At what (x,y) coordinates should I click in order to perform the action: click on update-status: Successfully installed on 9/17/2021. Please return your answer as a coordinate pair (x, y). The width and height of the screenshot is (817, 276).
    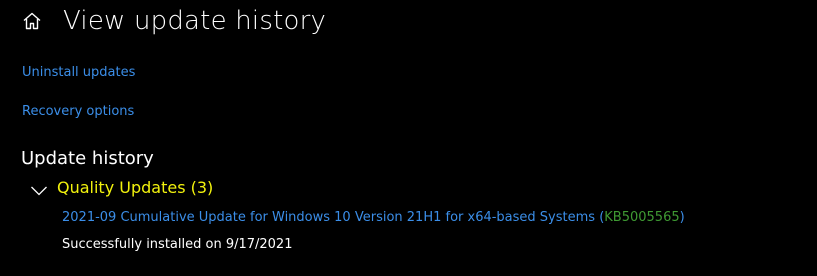
    Looking at the image, I should click on (177, 244).